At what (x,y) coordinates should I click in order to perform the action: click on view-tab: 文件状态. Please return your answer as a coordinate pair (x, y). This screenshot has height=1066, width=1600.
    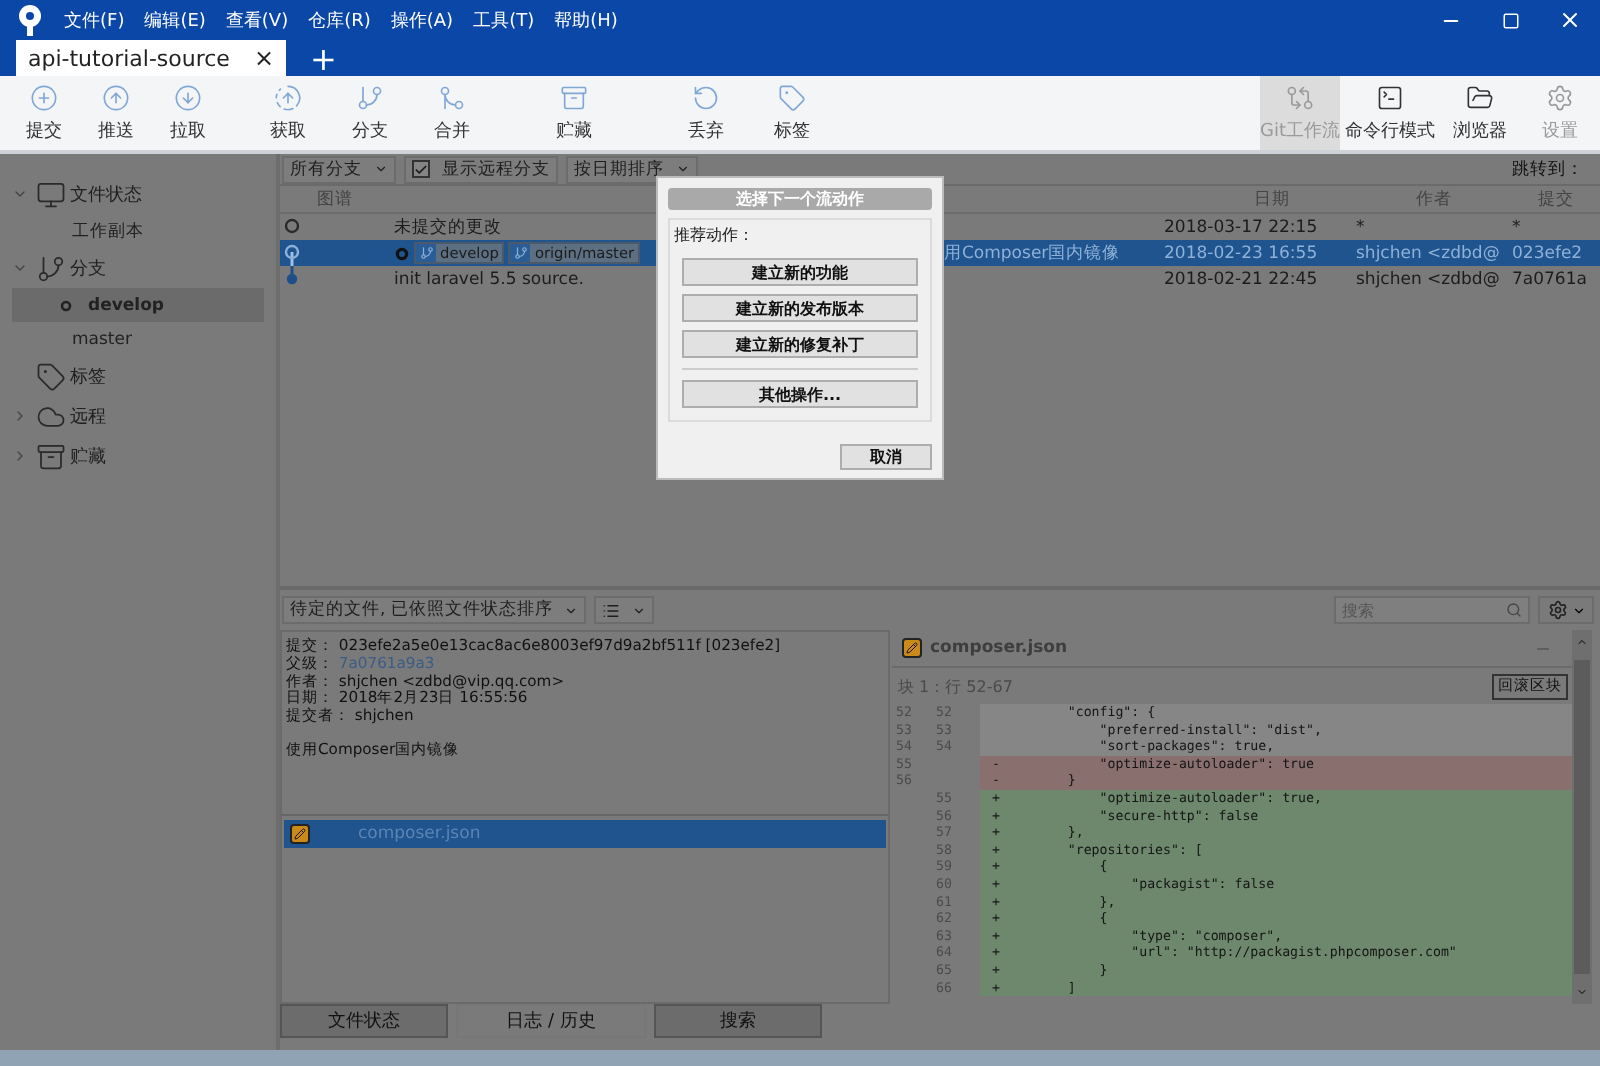
    Looking at the image, I should click on (364, 1021).